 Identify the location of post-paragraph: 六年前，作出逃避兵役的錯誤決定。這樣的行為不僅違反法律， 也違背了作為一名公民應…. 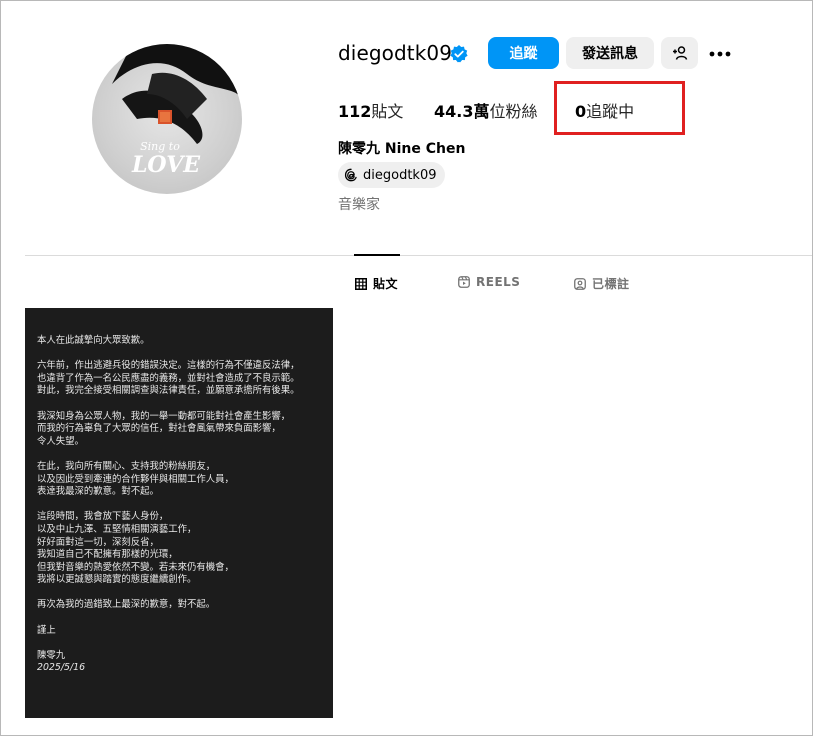
(168, 378).